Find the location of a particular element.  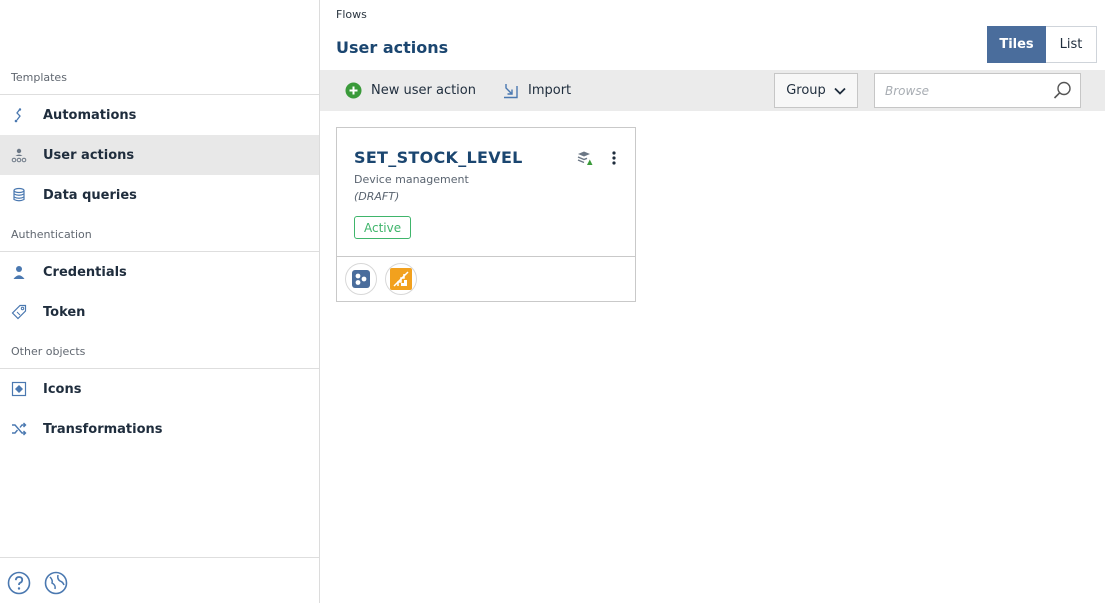

sidebar-item-label: Token is located at coordinates (64, 312).